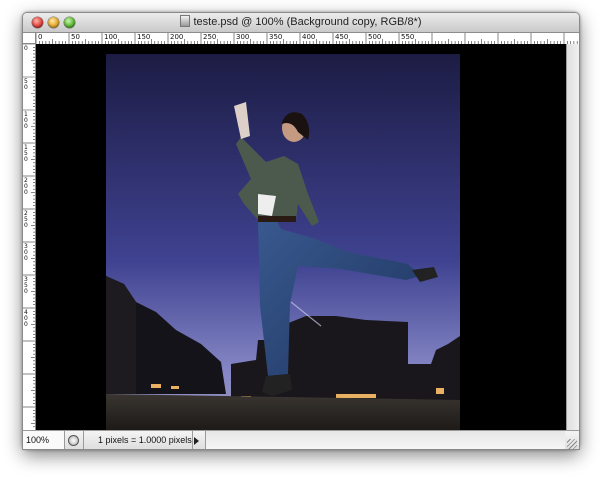 This screenshot has height=483, width=600. What do you see at coordinates (277, 219) in the screenshot?
I see `belt` at bounding box center [277, 219].